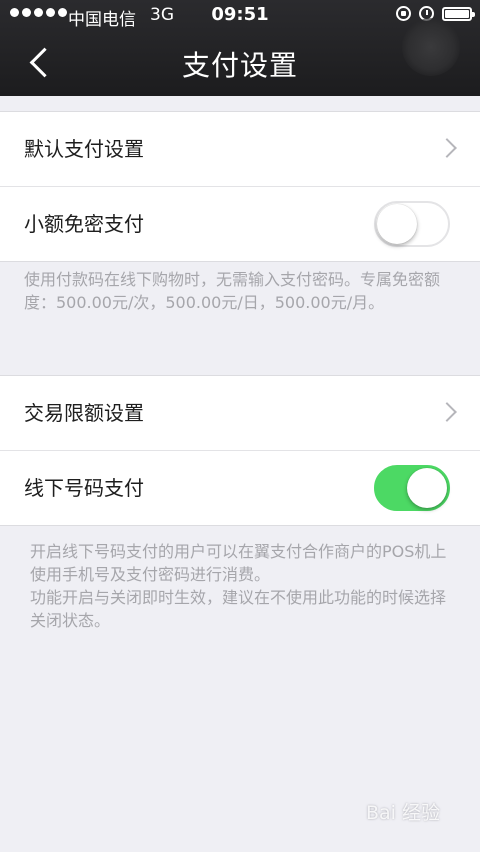 Image resolution: width=480 pixels, height=852 pixels. I want to click on small-amount-row: 小额免密支付, so click(240, 223).